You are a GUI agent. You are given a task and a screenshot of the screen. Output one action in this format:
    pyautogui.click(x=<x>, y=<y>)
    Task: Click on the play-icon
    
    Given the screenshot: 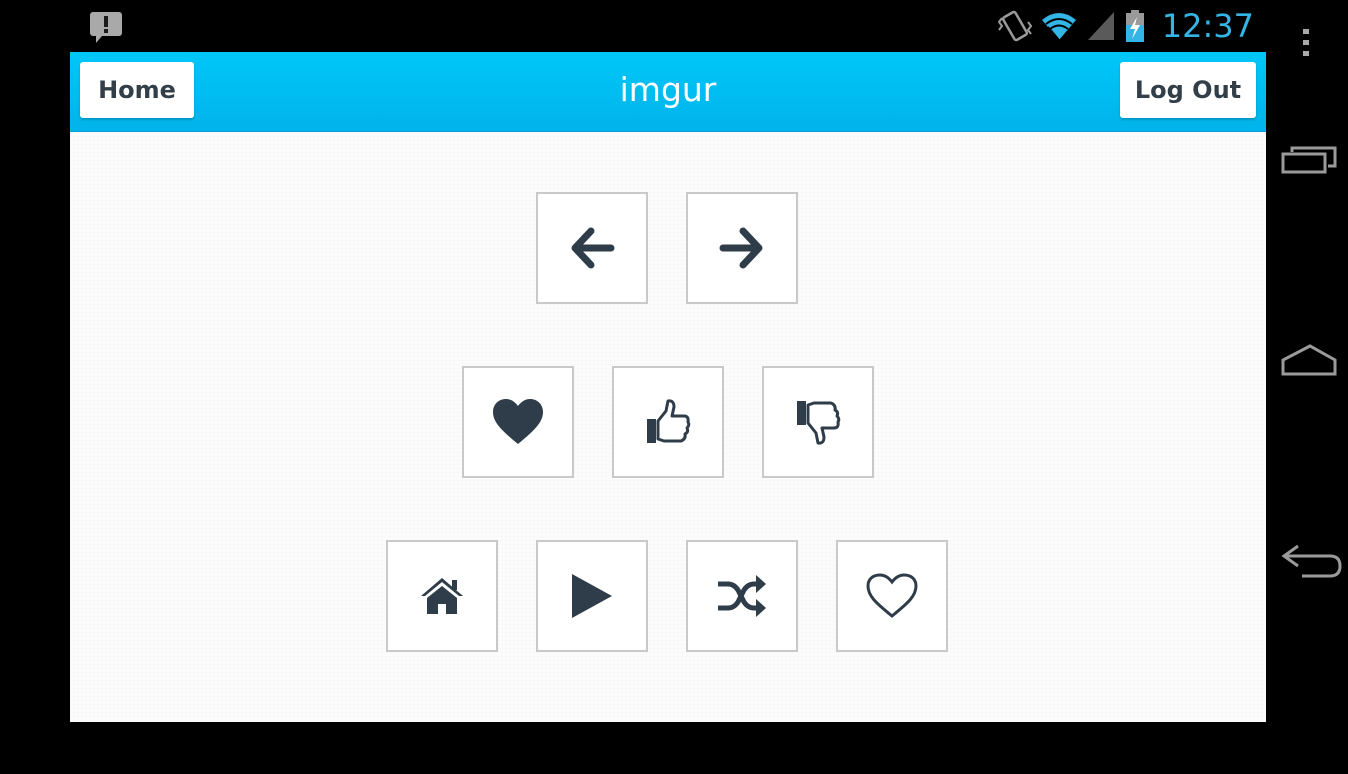 What is the action you would take?
    pyautogui.click(x=592, y=596)
    